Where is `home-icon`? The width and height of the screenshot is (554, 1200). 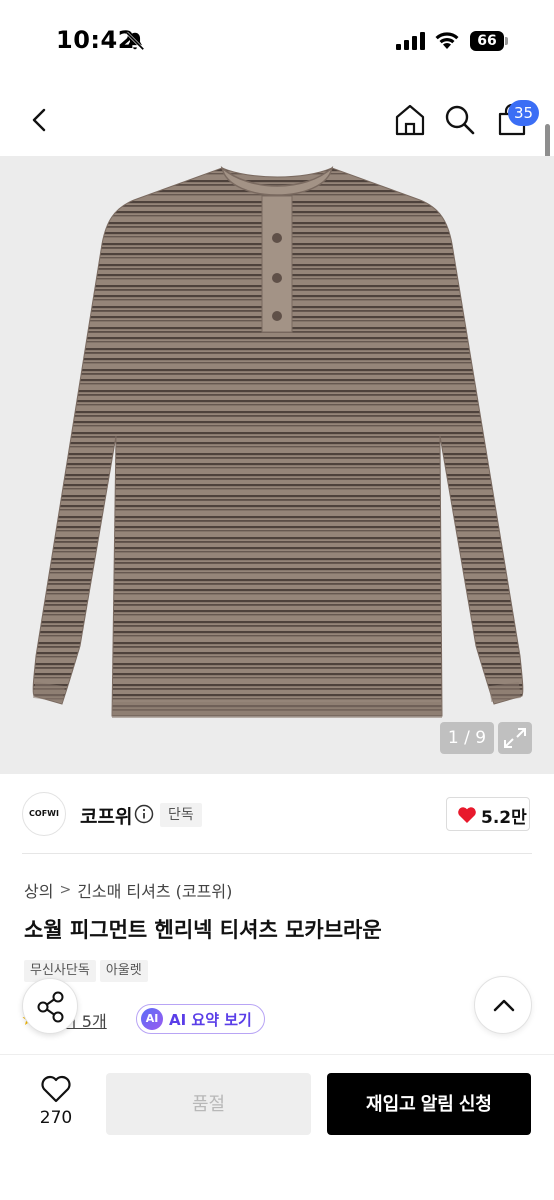
home-icon is located at coordinates (410, 120).